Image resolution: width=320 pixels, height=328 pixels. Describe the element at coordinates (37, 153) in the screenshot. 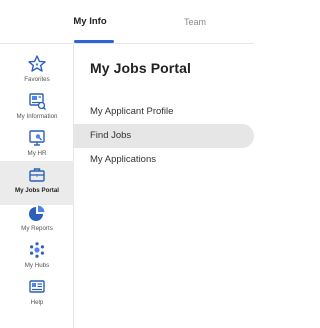

I see `sidebar-item-label: My HR` at that location.